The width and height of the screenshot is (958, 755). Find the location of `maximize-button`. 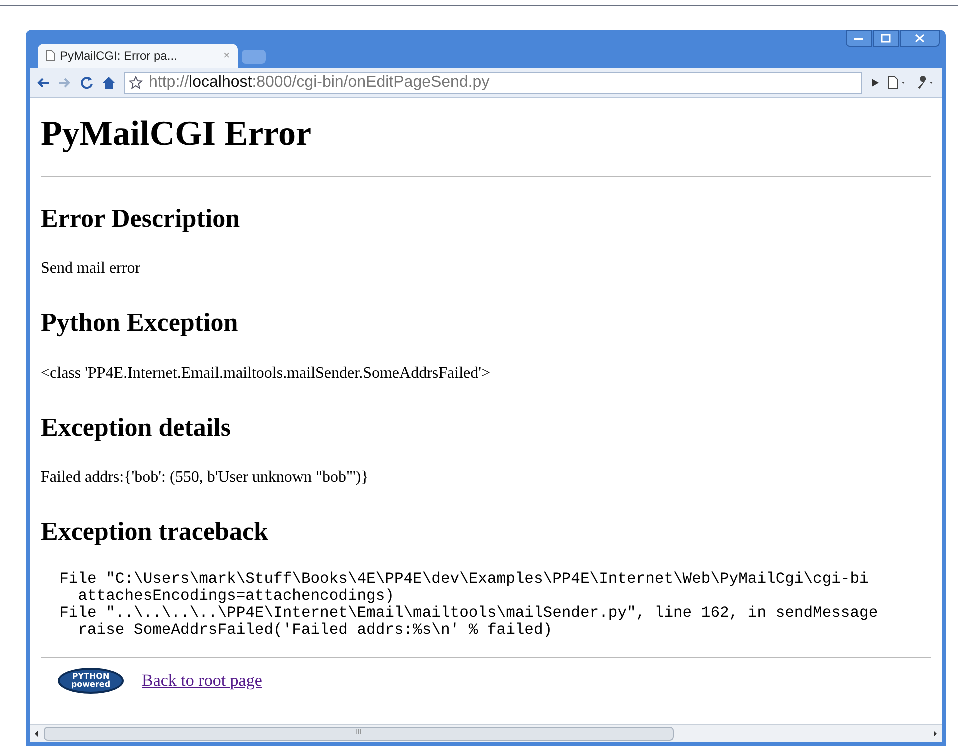

maximize-button is located at coordinates (886, 38).